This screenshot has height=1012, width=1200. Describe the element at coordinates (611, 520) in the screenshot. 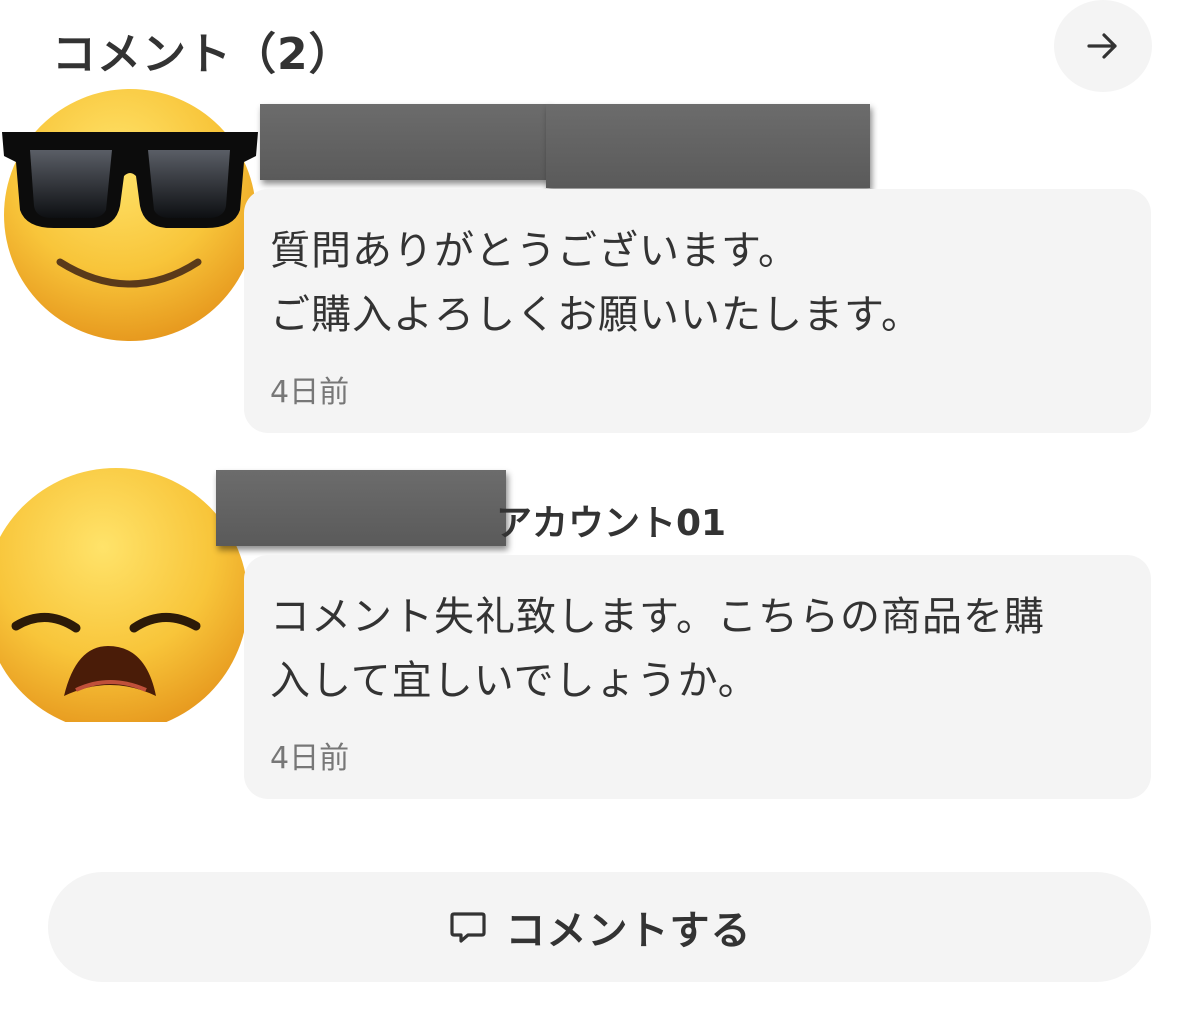

I see `comment-username: アカウント01` at that location.